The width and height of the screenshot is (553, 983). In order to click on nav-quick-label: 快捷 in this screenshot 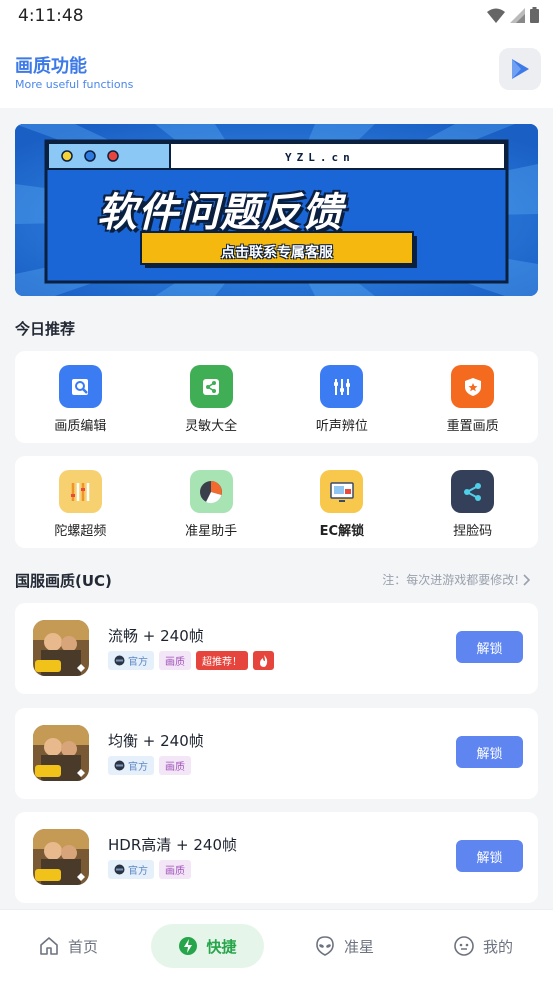, I will do `click(221, 946)`.